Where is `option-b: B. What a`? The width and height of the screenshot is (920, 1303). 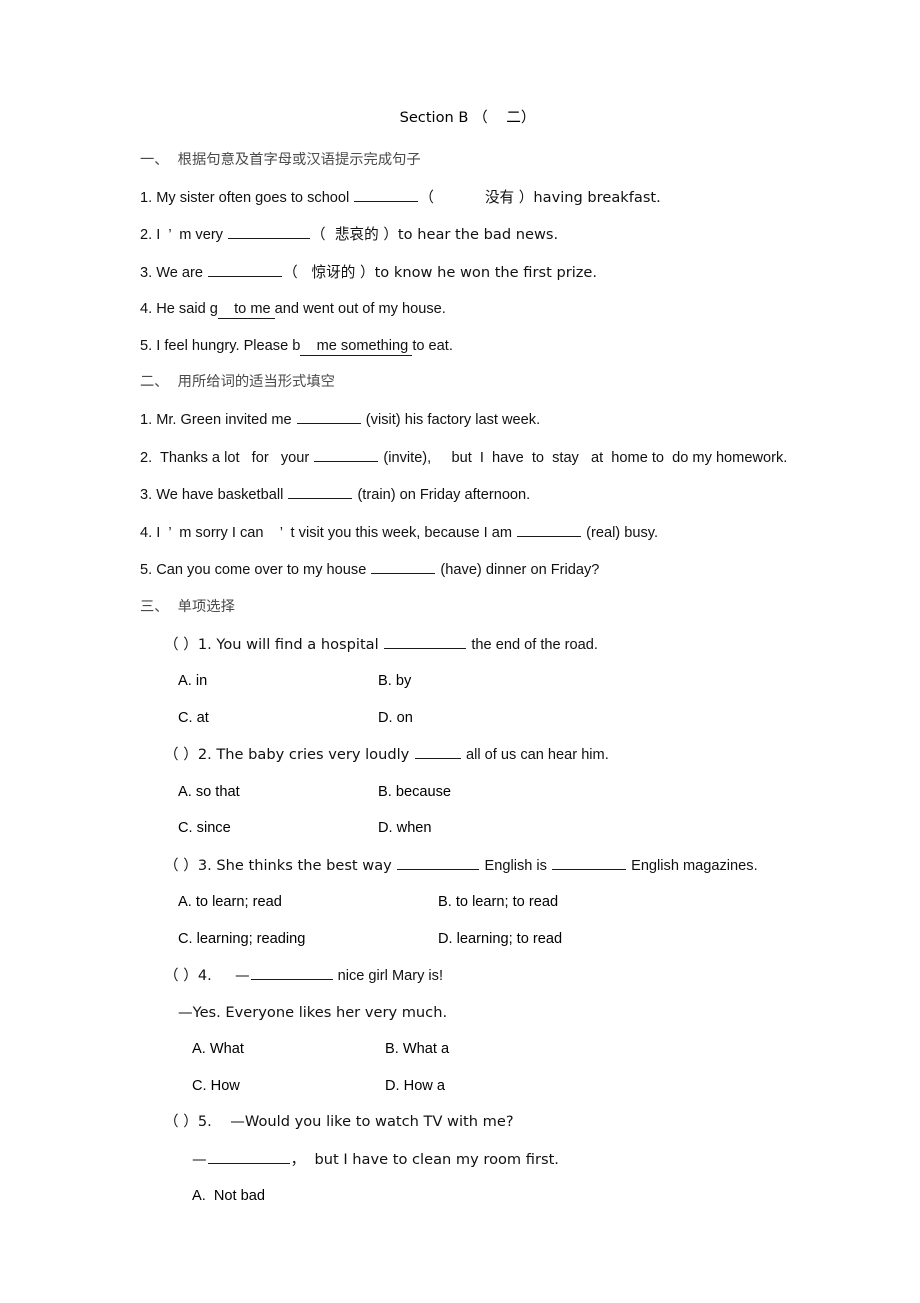
option-b: B. What a is located at coordinates (417, 1049).